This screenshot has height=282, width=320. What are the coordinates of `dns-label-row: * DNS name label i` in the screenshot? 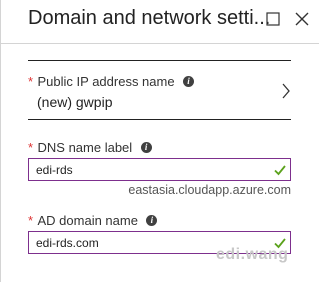 It's located at (90, 148).